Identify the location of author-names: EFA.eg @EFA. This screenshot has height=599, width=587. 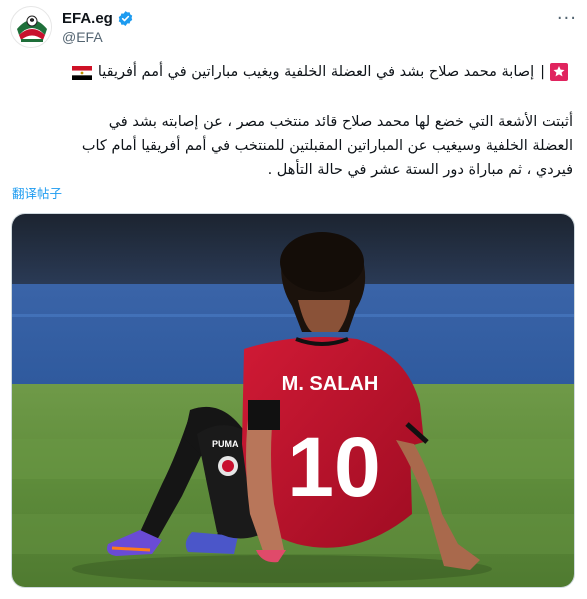
(98, 26).